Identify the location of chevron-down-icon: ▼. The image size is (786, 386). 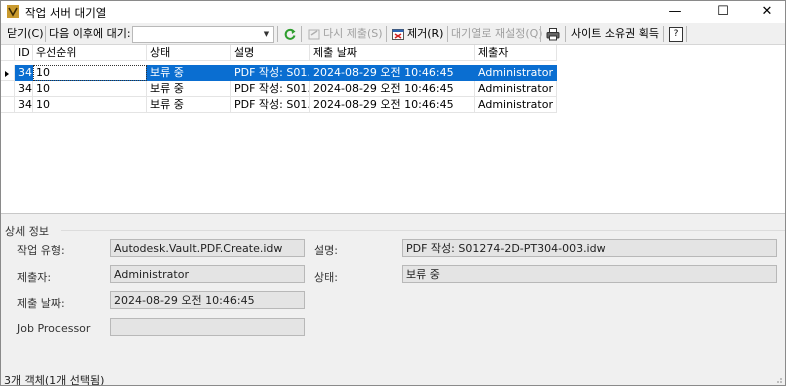
(266, 34).